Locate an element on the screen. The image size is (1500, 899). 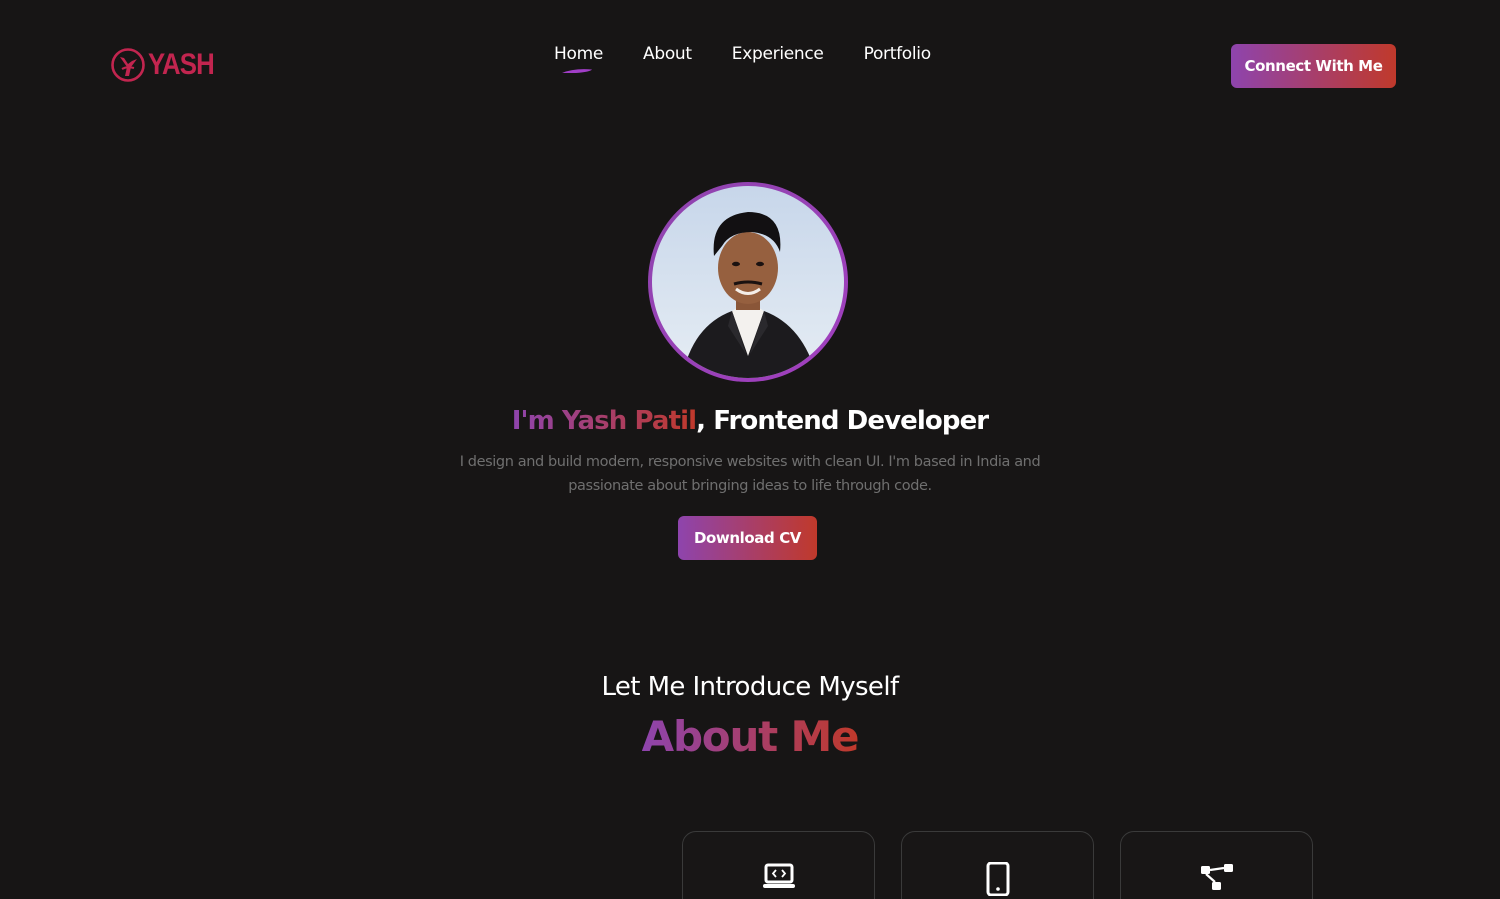
nav-link-portfolio: Portfolio is located at coordinates (897, 54).